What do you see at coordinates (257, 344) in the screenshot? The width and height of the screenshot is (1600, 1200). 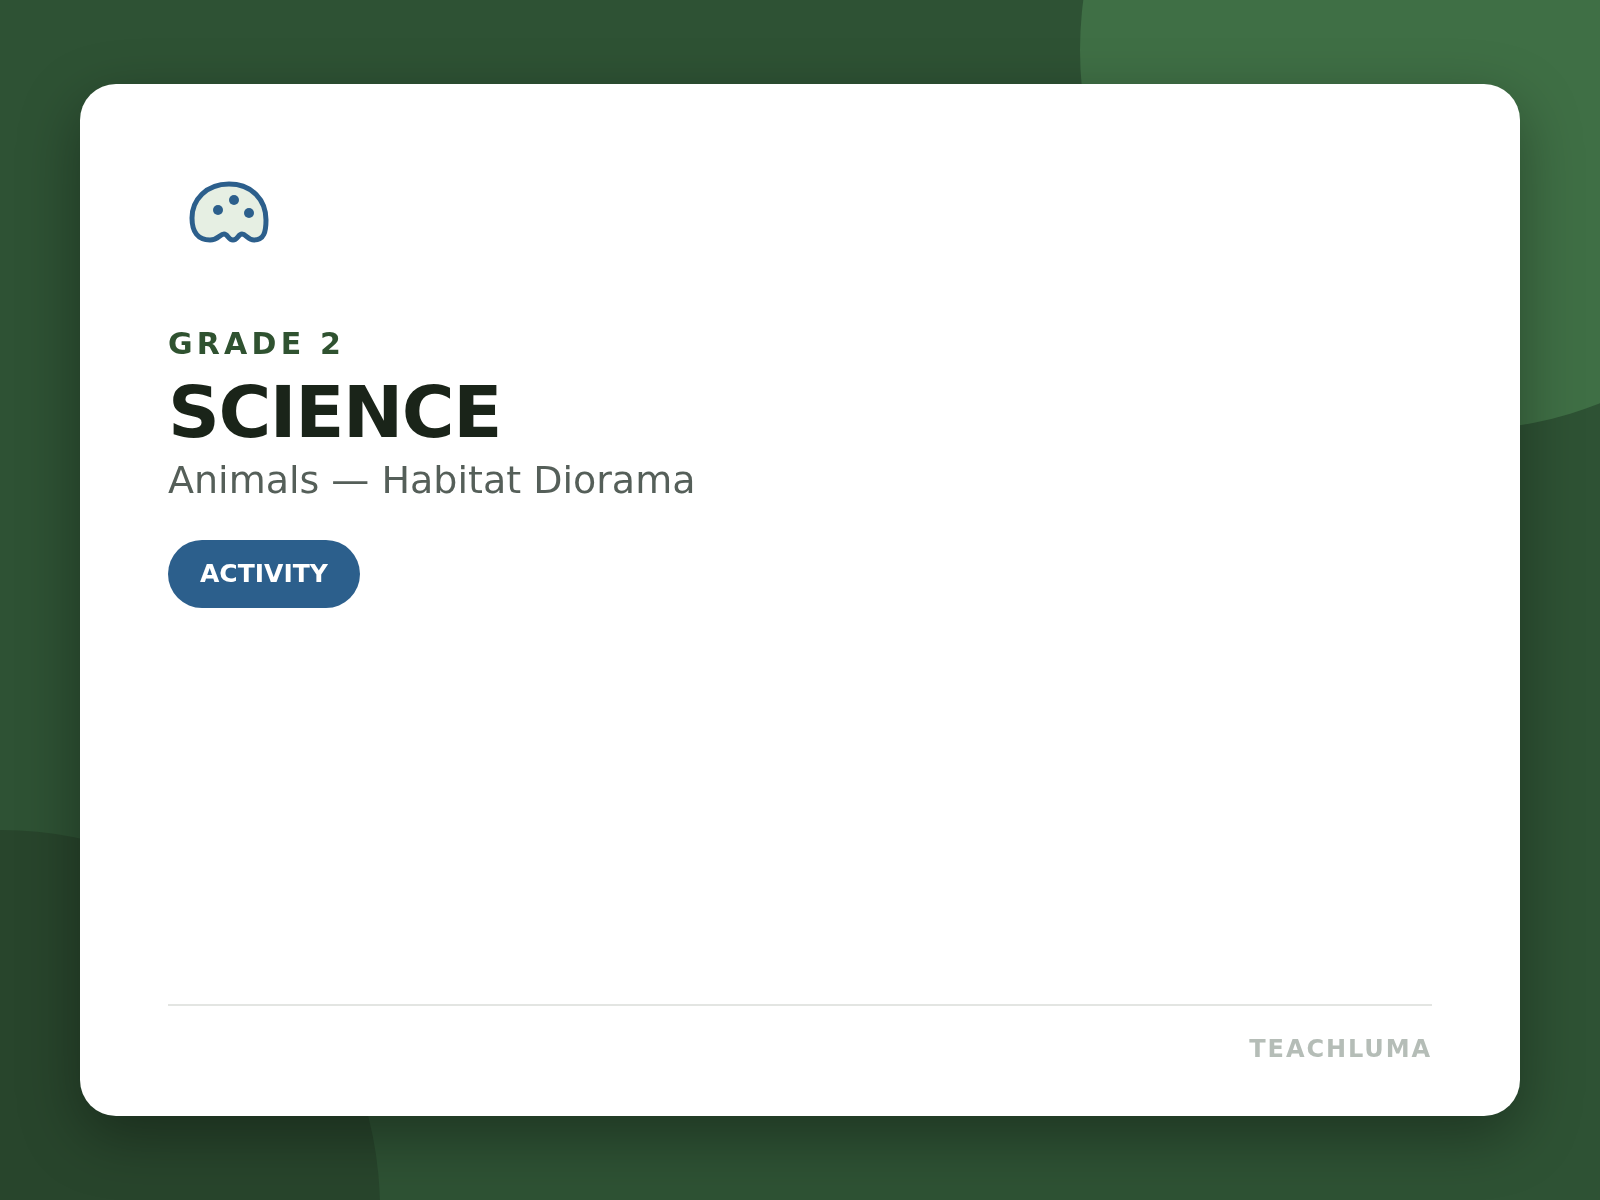 I see `grade-label: GRADE 2` at bounding box center [257, 344].